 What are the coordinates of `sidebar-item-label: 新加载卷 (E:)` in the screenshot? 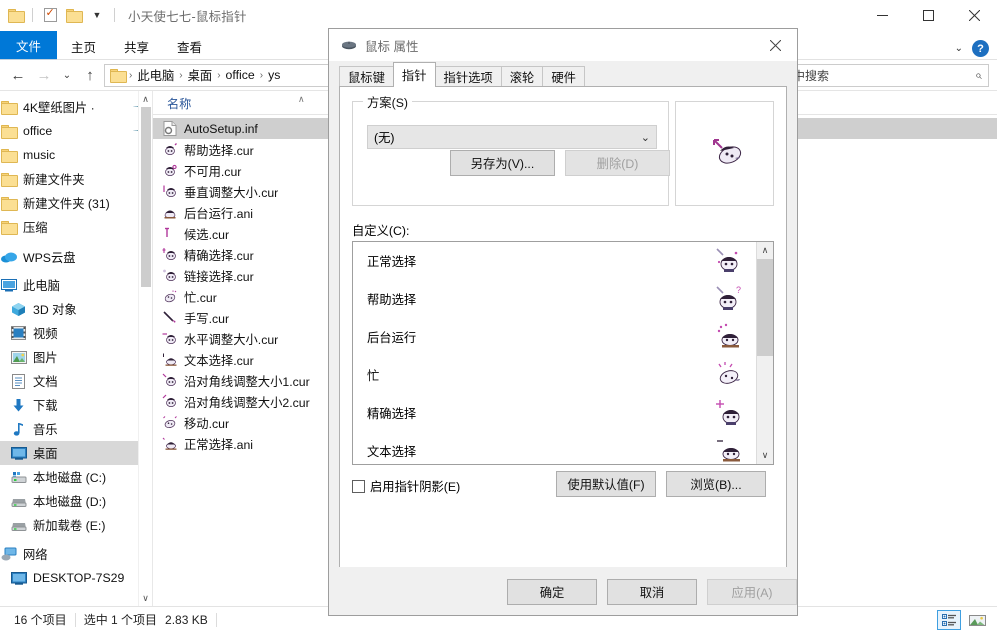 It's located at (69, 526).